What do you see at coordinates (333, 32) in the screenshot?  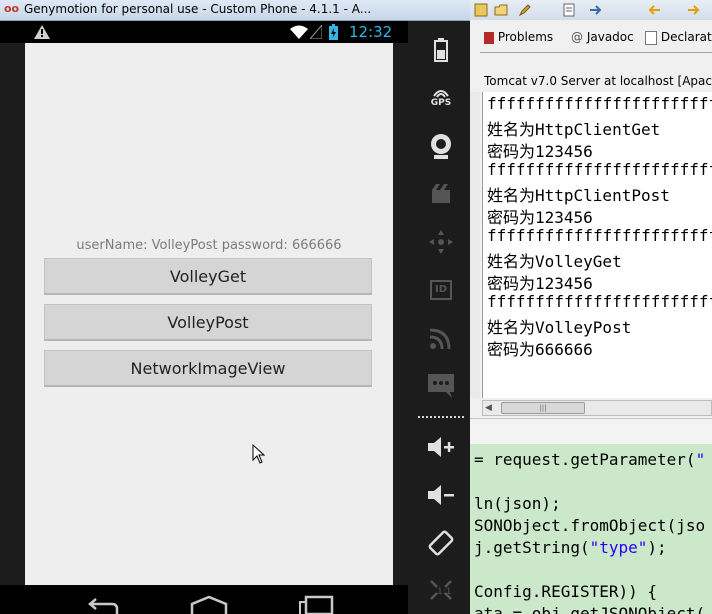 I see `battery-icon` at bounding box center [333, 32].